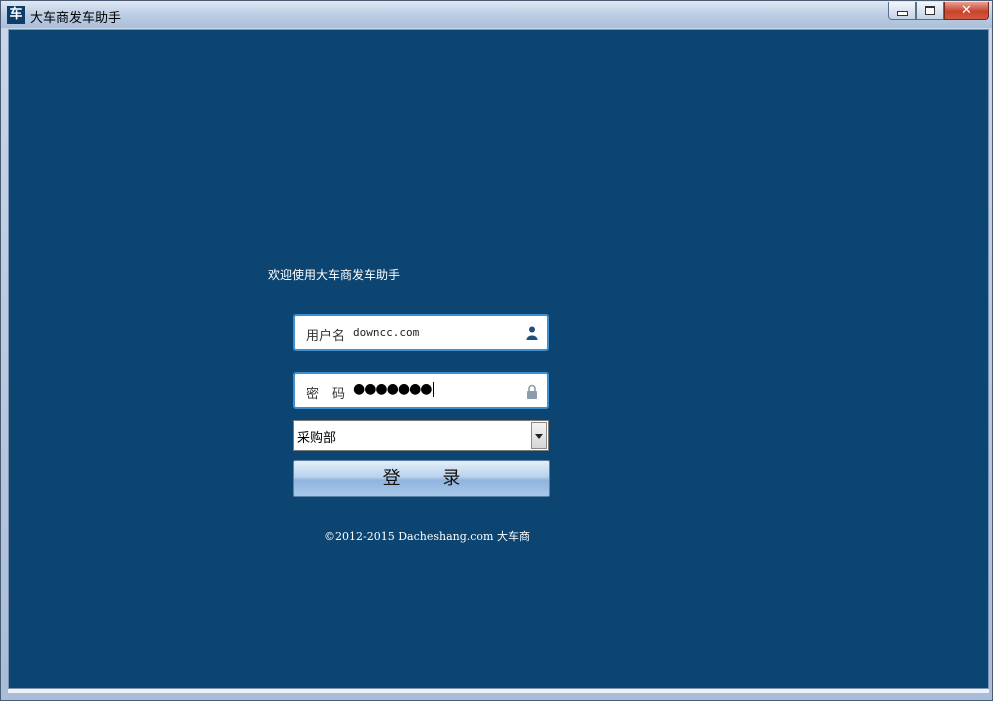 The width and height of the screenshot is (993, 701). I want to click on maximize-icon, so click(930, 10).